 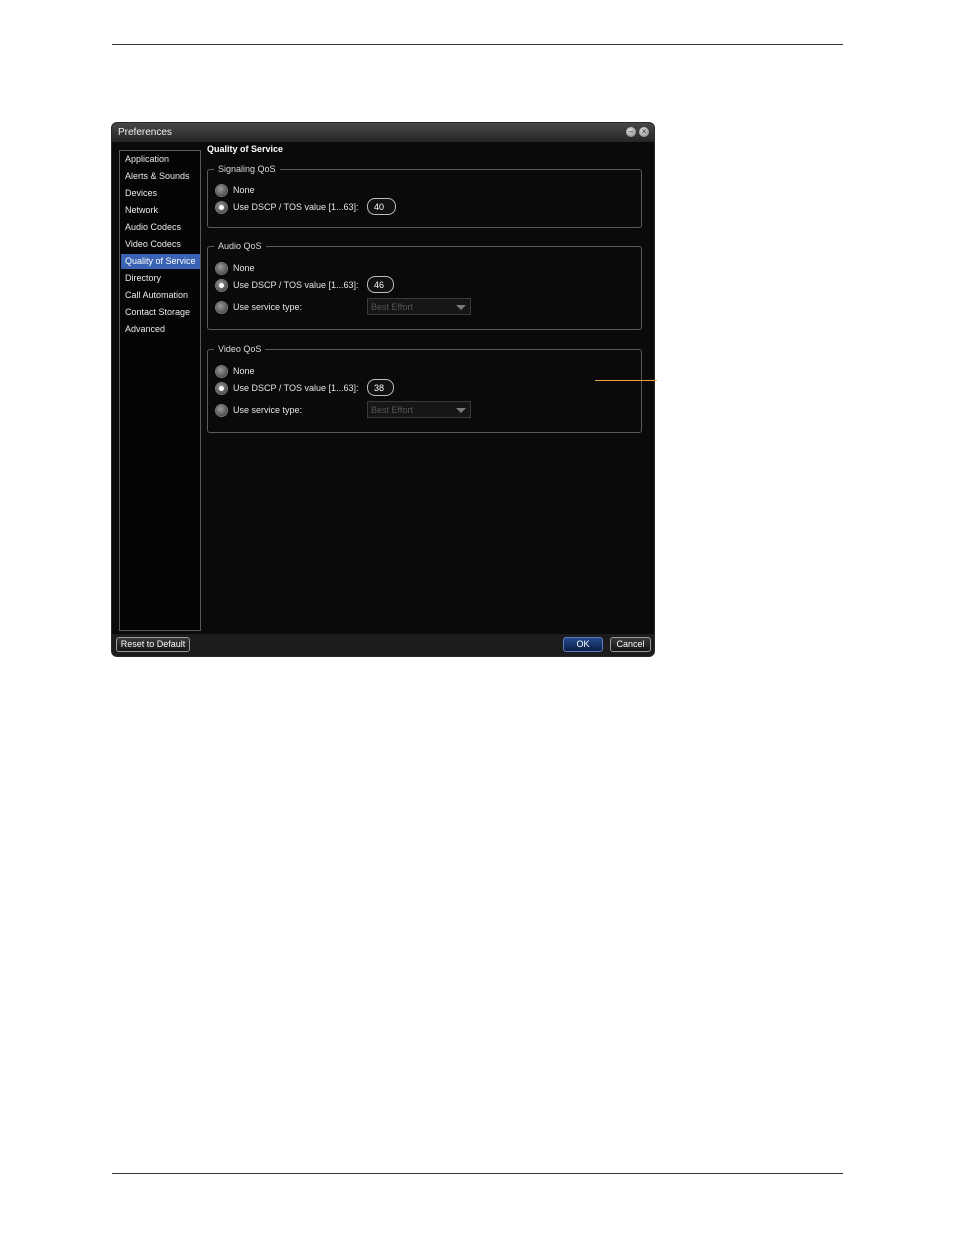 I want to click on audio-service-label: Use service type:, so click(x=267, y=307).